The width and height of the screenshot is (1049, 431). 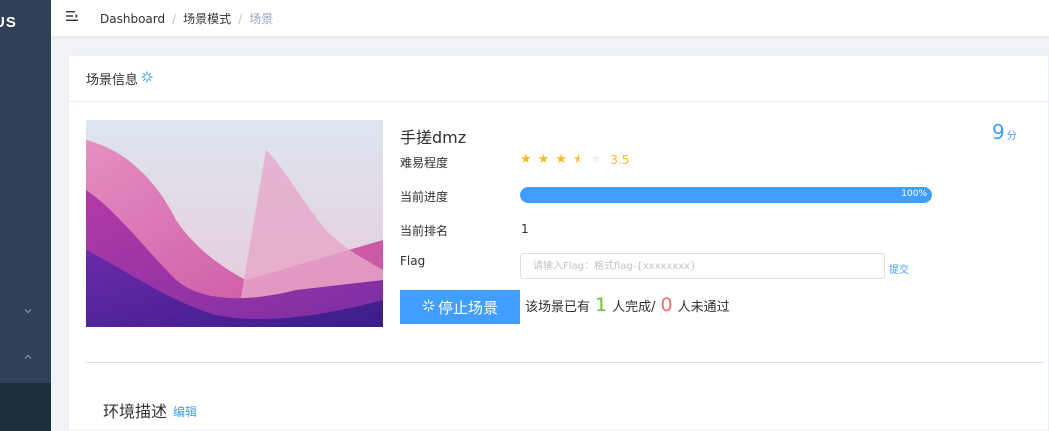 I want to click on submit-flag-link: 提交, so click(x=899, y=268).